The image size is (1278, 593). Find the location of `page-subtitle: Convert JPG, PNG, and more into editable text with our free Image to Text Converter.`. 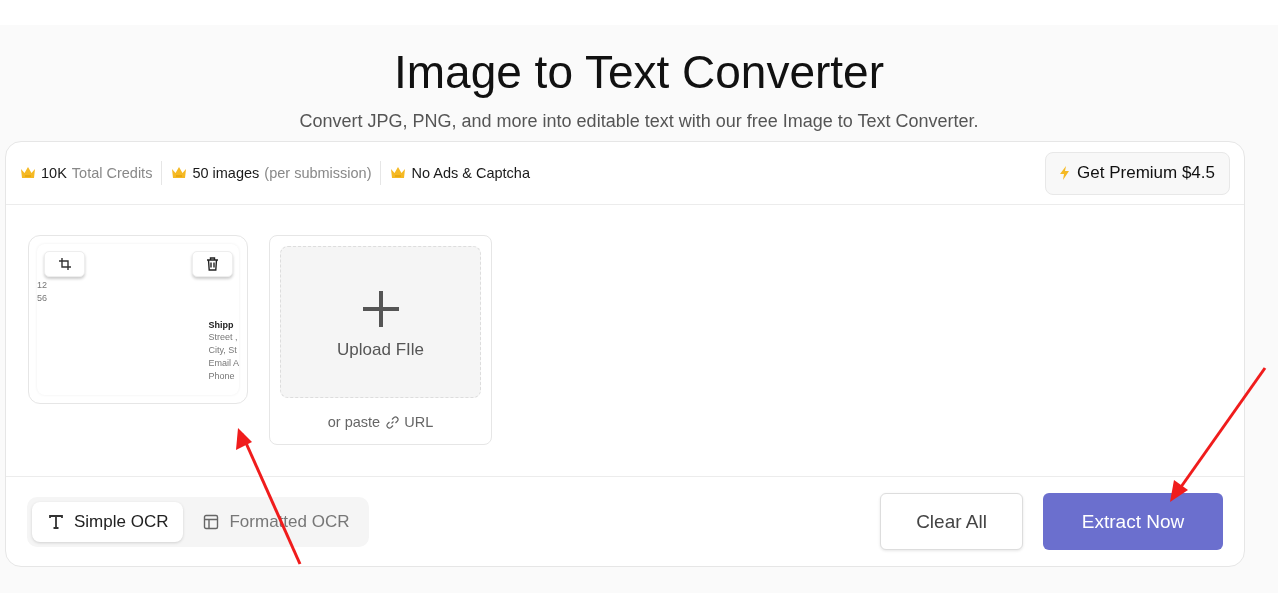

page-subtitle: Convert JPG, PNG, and more into editable text with our free Image to Text Converter. is located at coordinates (639, 121).